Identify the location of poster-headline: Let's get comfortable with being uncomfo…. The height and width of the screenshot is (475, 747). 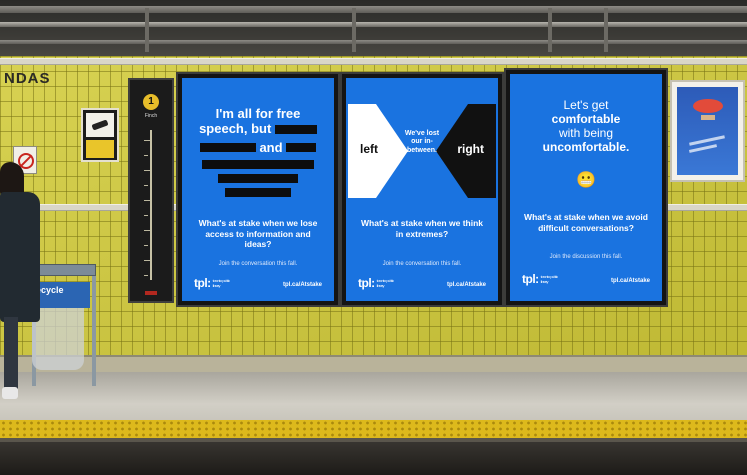
(586, 126).